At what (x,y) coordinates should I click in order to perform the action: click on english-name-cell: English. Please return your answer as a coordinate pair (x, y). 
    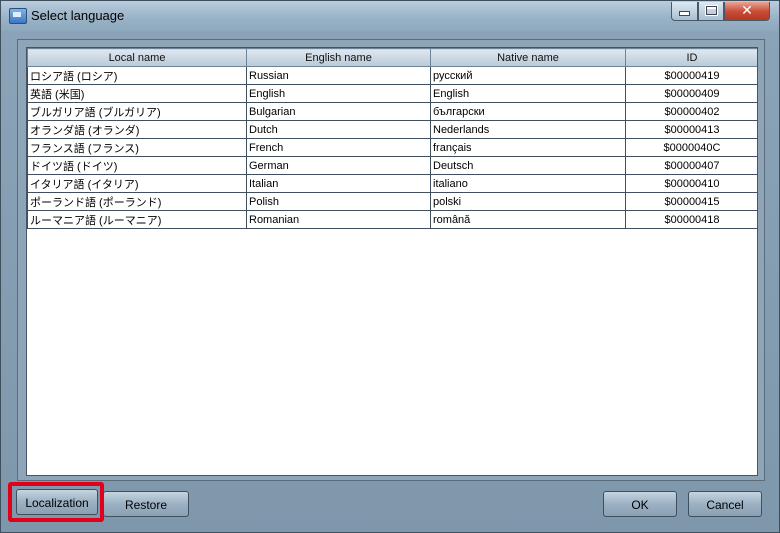
    Looking at the image, I should click on (338, 93).